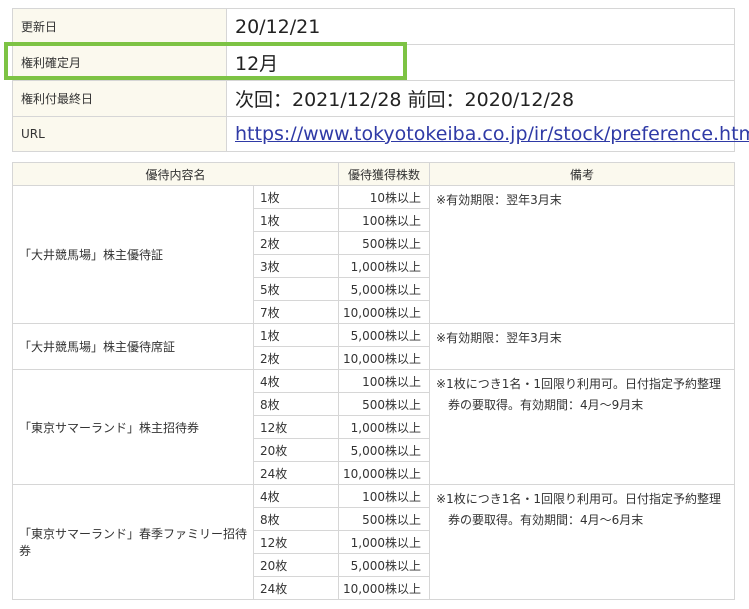 The image size is (749, 609). Describe the element at coordinates (480, 26) in the screenshot. I see `updated-value: 20/12/21` at that location.